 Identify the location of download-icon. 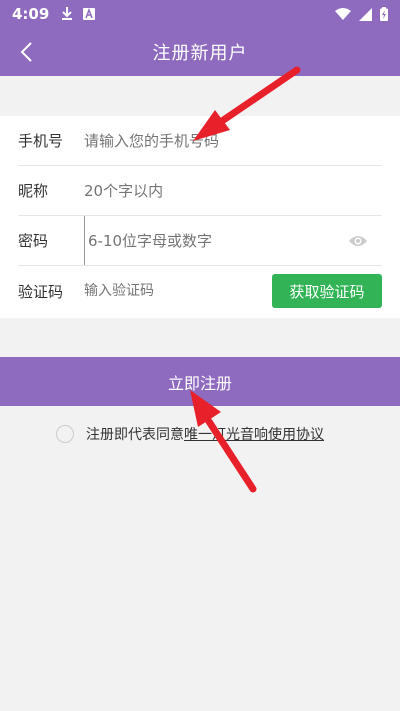
(67, 13).